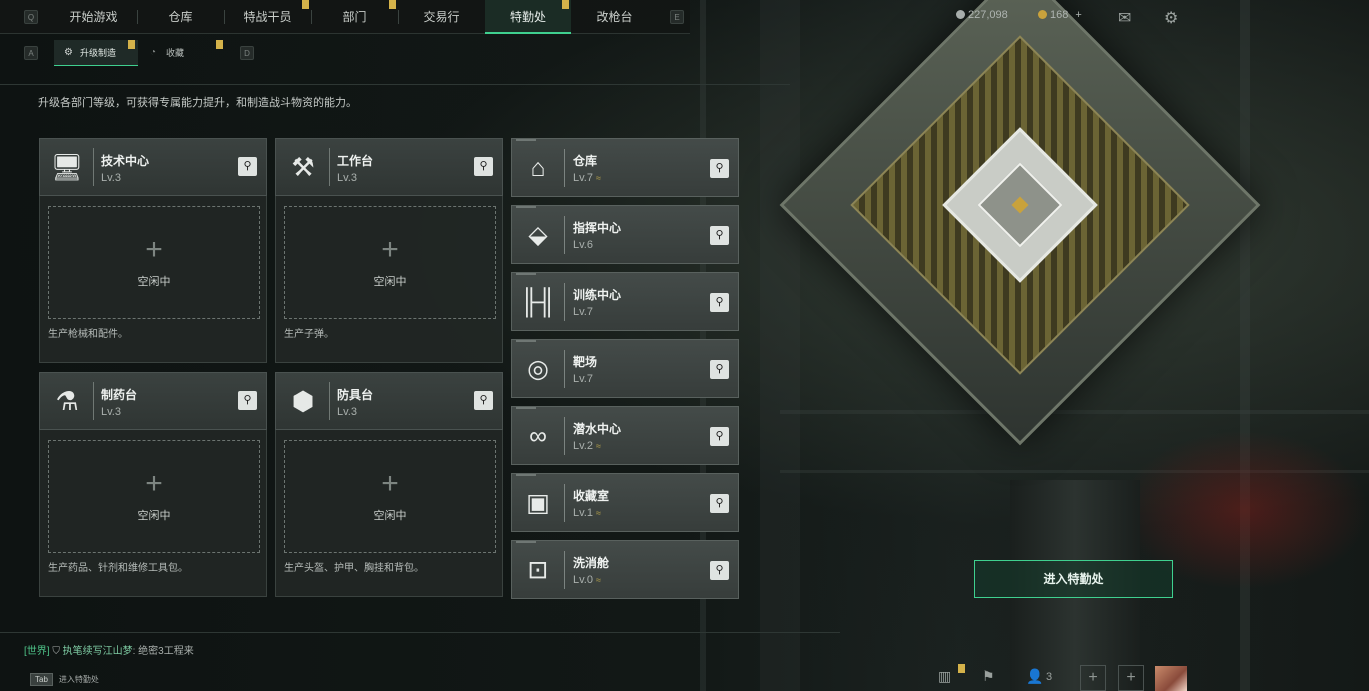 This screenshot has height=691, width=1369. What do you see at coordinates (1171, 18) in the screenshot?
I see `settings-gear-icon: ⚙` at bounding box center [1171, 18].